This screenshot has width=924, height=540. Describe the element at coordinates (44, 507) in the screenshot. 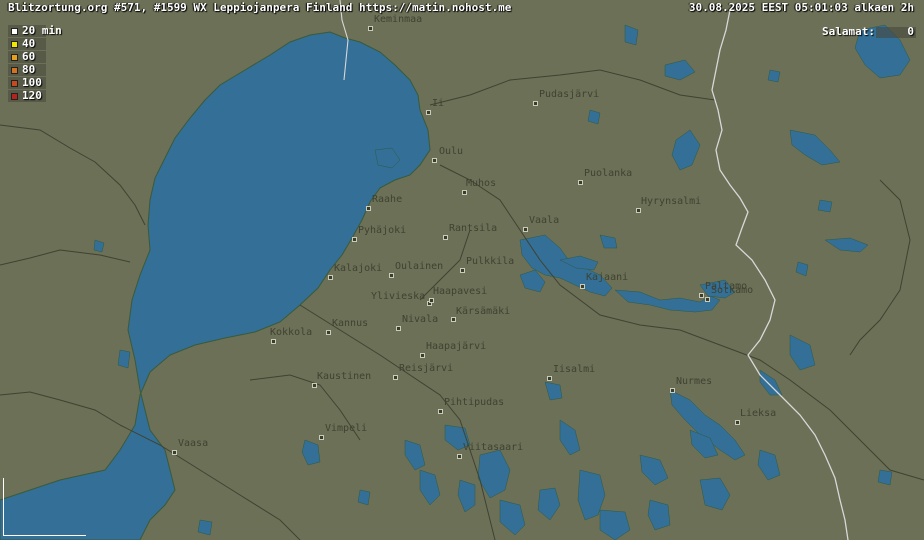

I see `scale-bar` at that location.